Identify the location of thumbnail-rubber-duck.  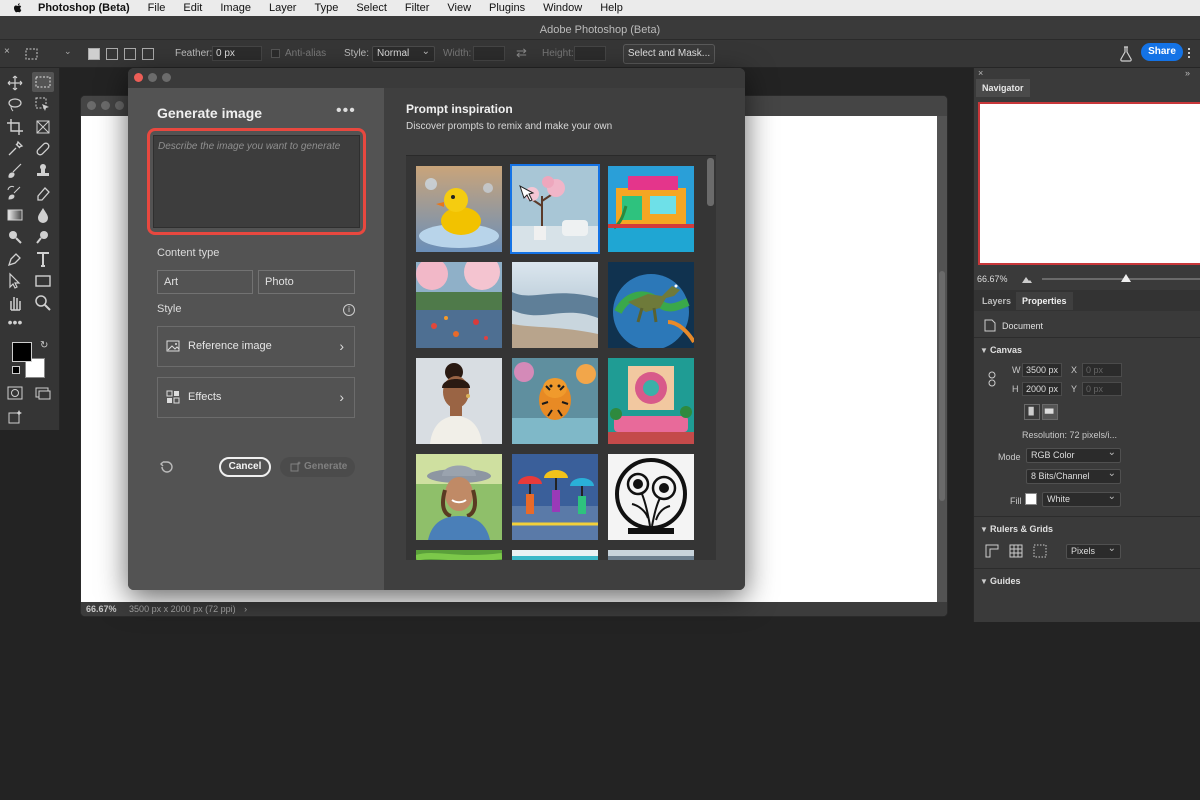
(459, 209).